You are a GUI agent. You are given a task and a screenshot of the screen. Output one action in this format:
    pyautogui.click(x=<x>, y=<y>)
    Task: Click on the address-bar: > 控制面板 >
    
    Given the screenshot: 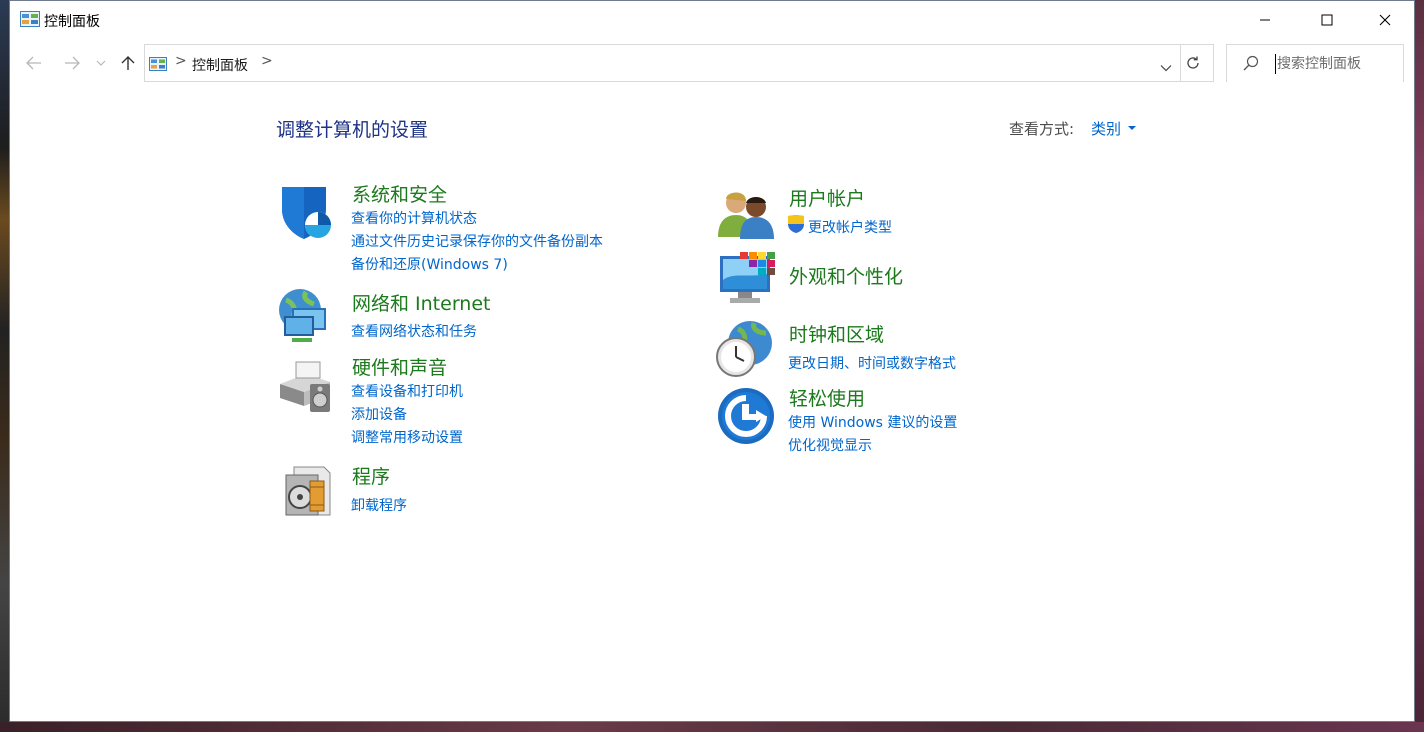 What is the action you would take?
    pyautogui.click(x=662, y=63)
    